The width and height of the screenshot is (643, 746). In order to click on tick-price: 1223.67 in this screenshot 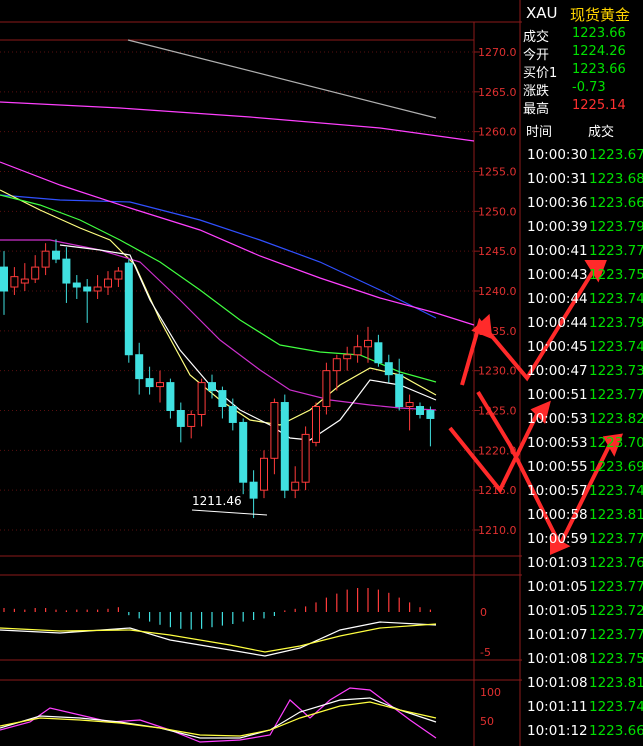, I will do `click(616, 155)`.